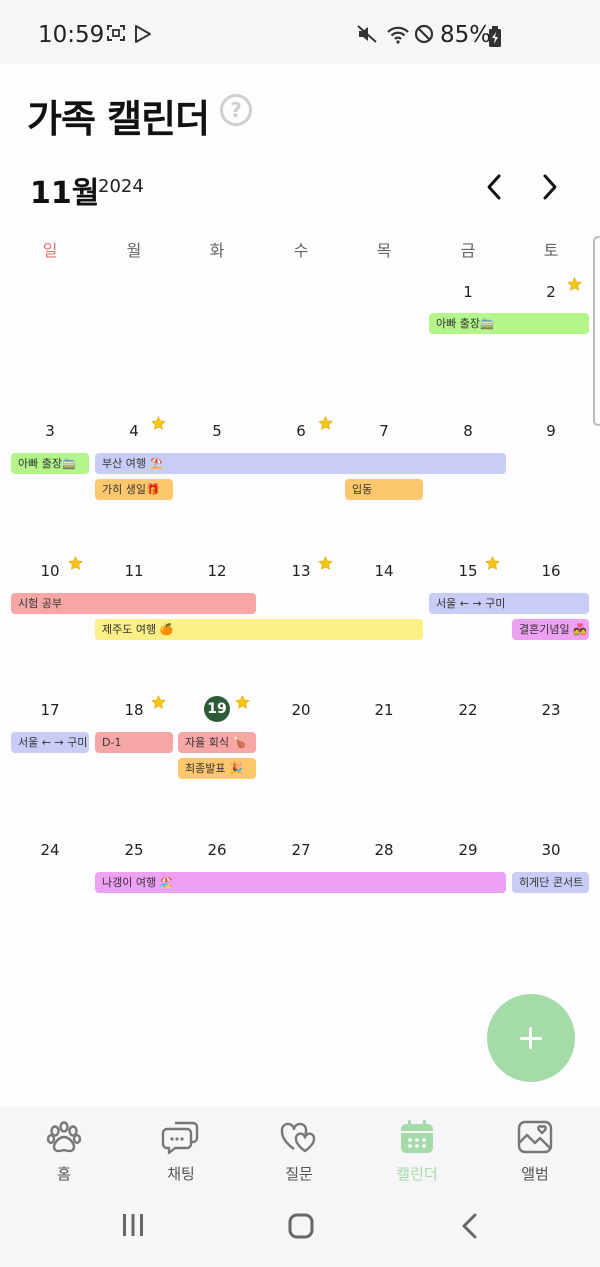  What do you see at coordinates (549, 187) in the screenshot?
I see `next-month-button` at bounding box center [549, 187].